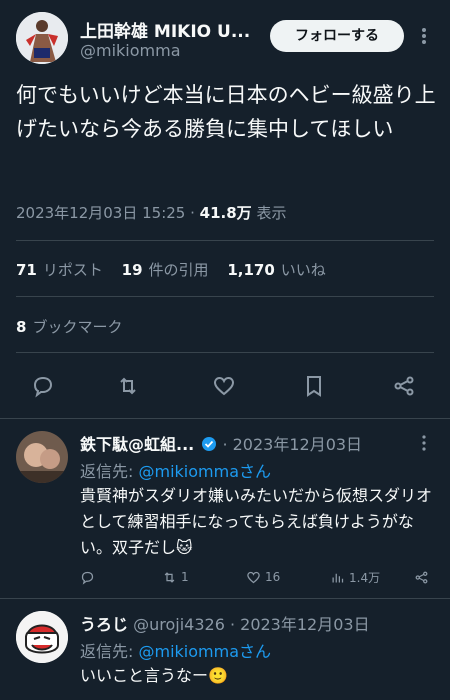 This screenshot has width=450, height=700. I want to click on tweet-meta: 2023年12月03日 15:25 · 41.8万 表示, so click(151, 212).